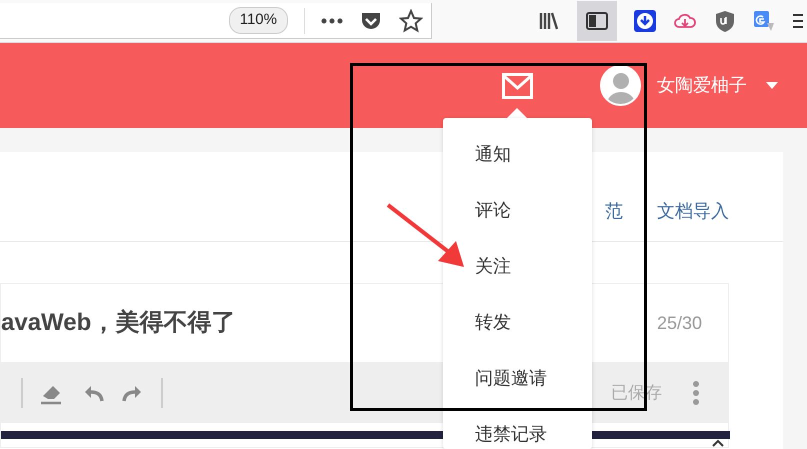 The width and height of the screenshot is (807, 449). I want to click on editor-tab: 范, so click(614, 211).